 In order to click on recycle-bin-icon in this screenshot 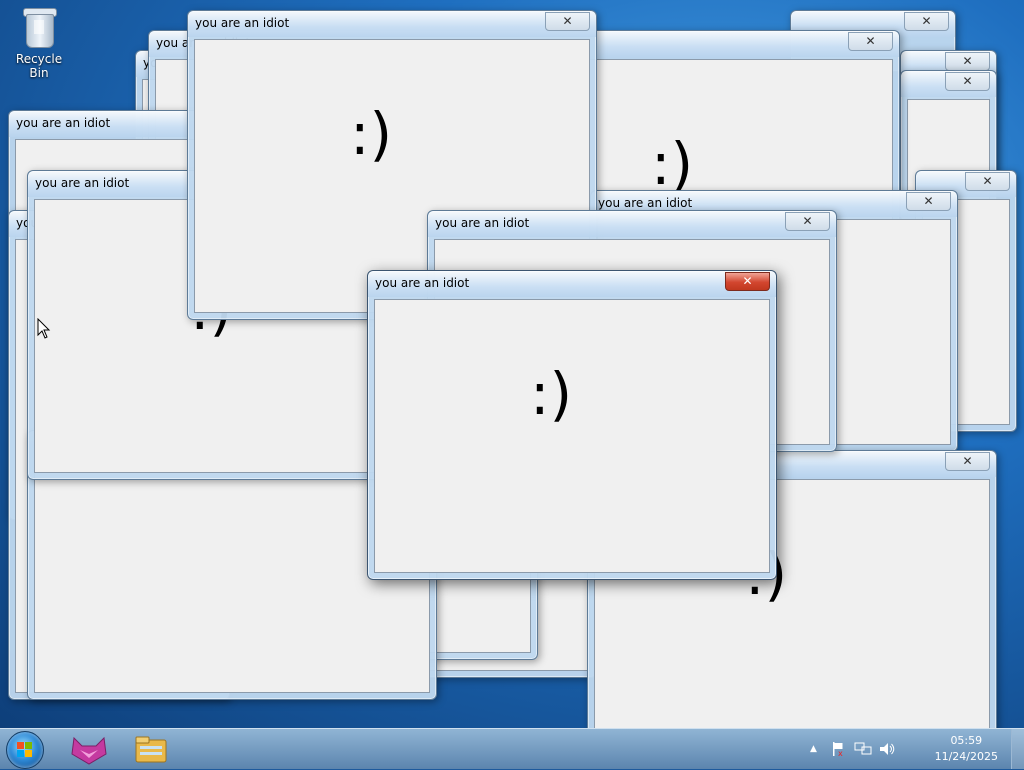, I will do `click(39, 27)`.